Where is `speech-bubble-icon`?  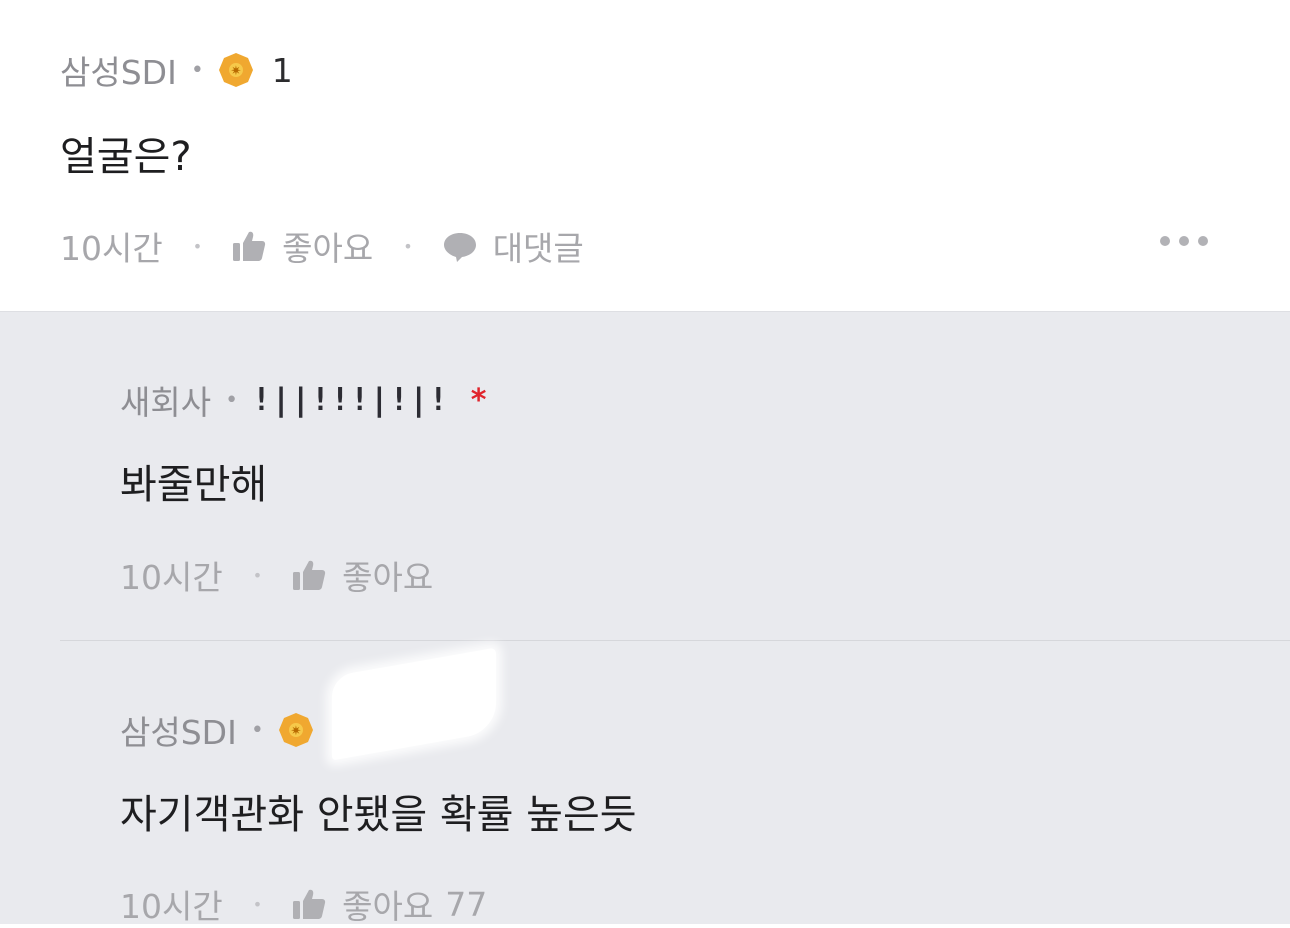 speech-bubble-icon is located at coordinates (459, 247).